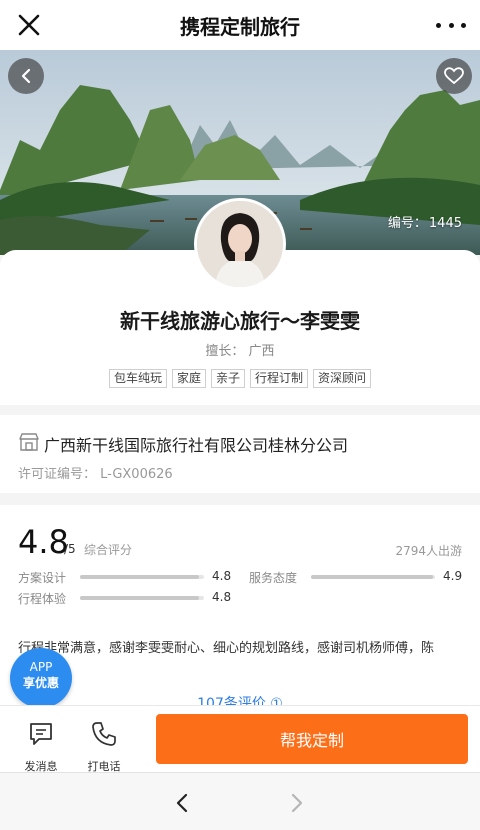 The image size is (480, 830). What do you see at coordinates (41, 667) in the screenshot?
I see `app-badge-line1: APP` at bounding box center [41, 667].